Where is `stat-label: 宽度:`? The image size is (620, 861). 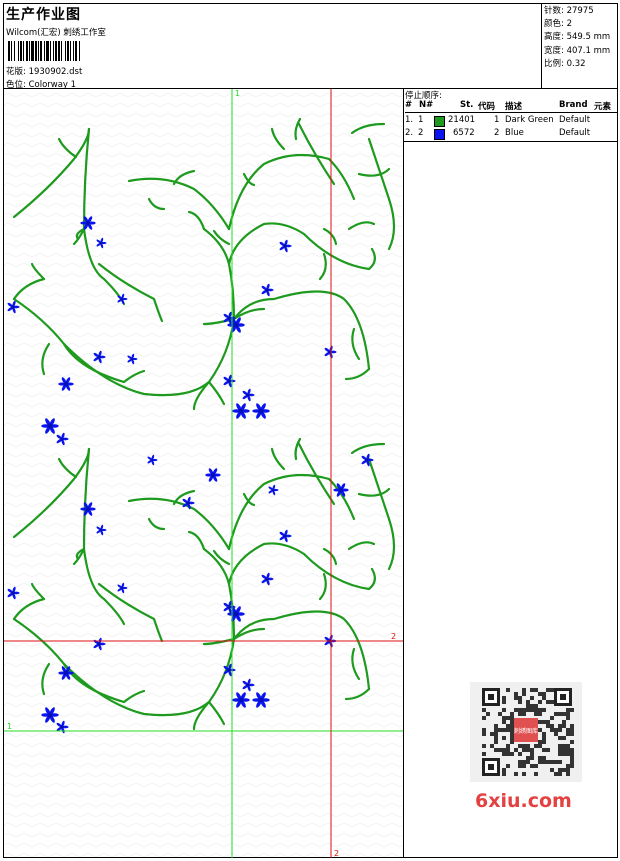 stat-label: 宽度: is located at coordinates (554, 50).